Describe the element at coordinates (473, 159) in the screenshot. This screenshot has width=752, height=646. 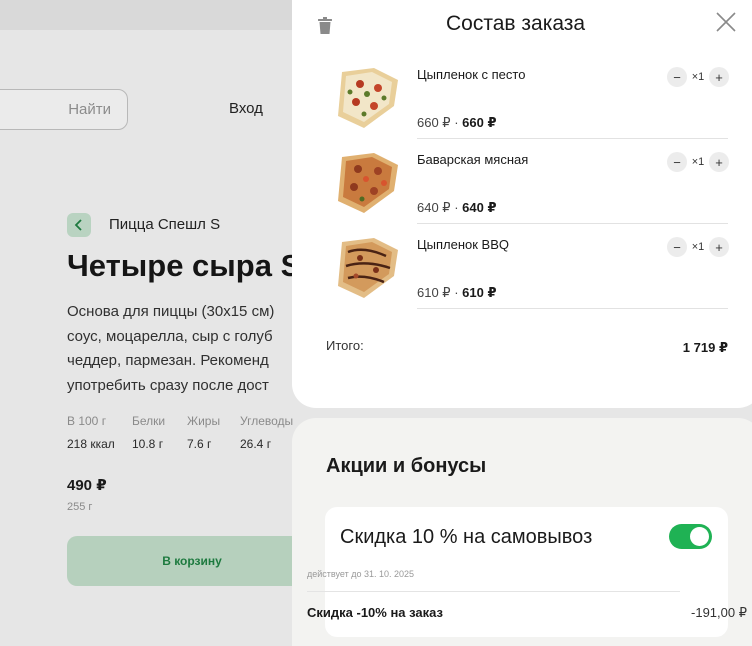
I see `item-name: Баварская мясная` at that location.